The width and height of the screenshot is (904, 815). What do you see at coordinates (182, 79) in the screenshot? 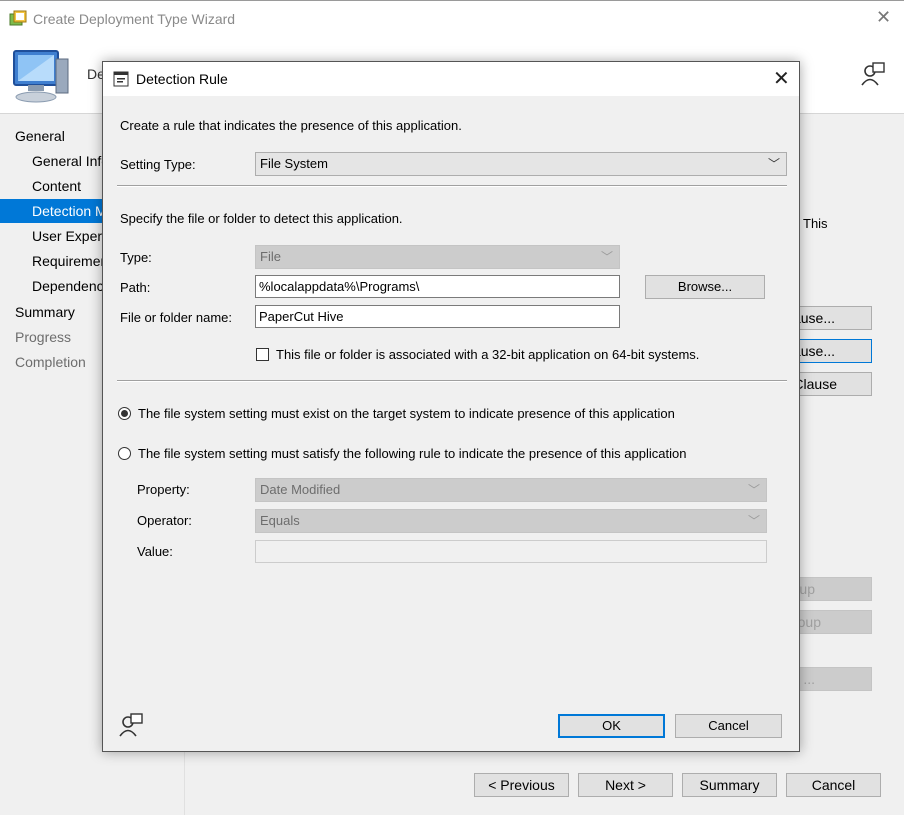
I see `dialog-title: Detection Rule` at bounding box center [182, 79].